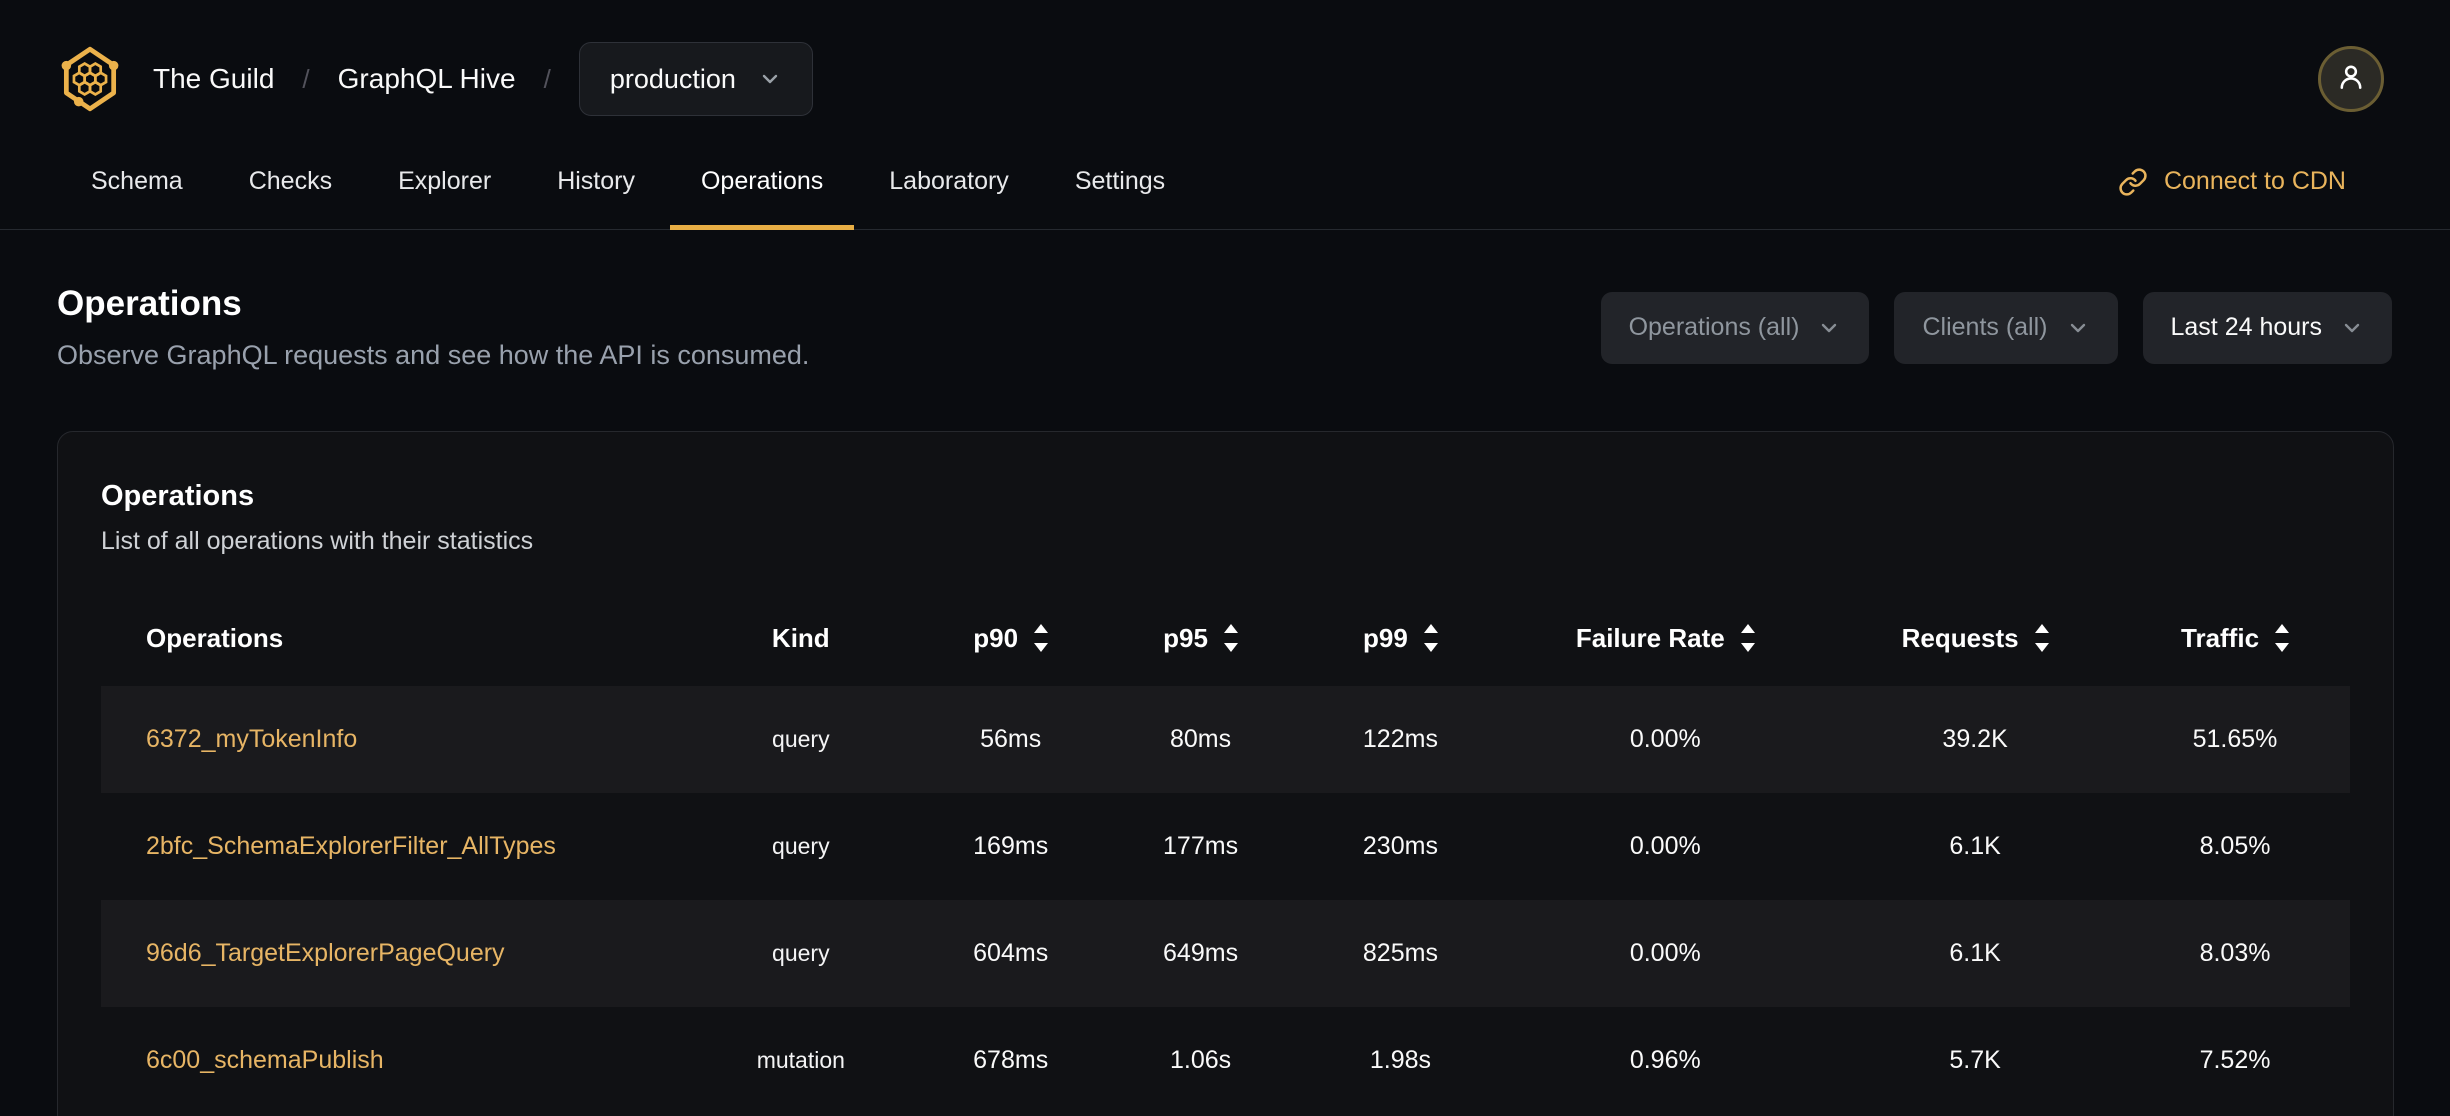  I want to click on breadcrumb-org: The Guild, so click(213, 79).